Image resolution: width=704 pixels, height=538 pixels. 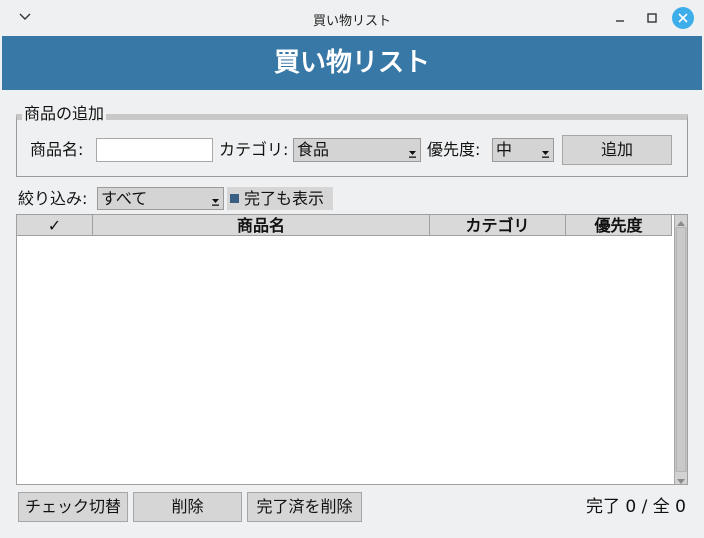 What do you see at coordinates (636, 507) in the screenshot?
I see `completion-status: 完了 0 / 全 0` at bounding box center [636, 507].